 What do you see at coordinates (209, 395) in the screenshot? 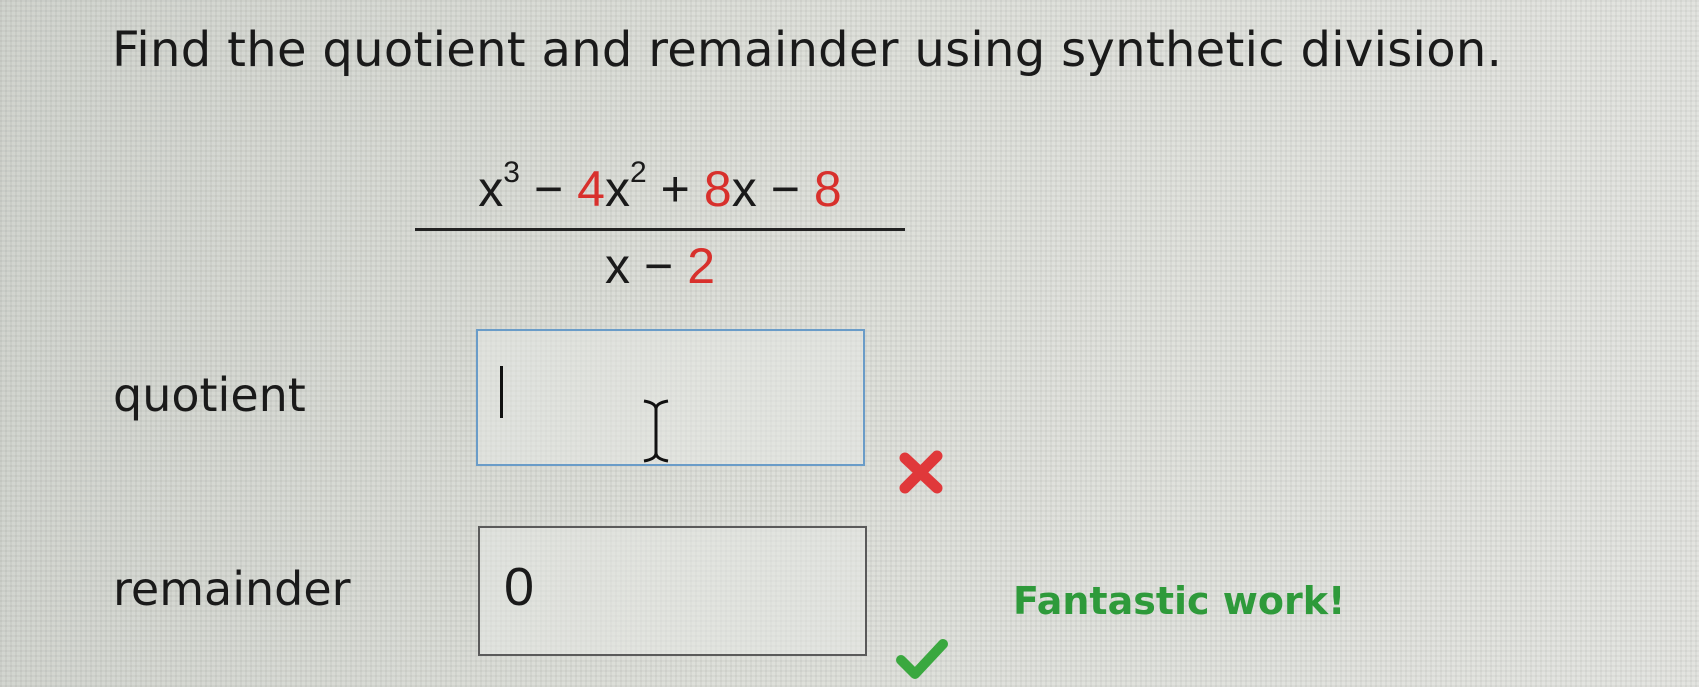
I see `quotient-label: quotient` at bounding box center [209, 395].